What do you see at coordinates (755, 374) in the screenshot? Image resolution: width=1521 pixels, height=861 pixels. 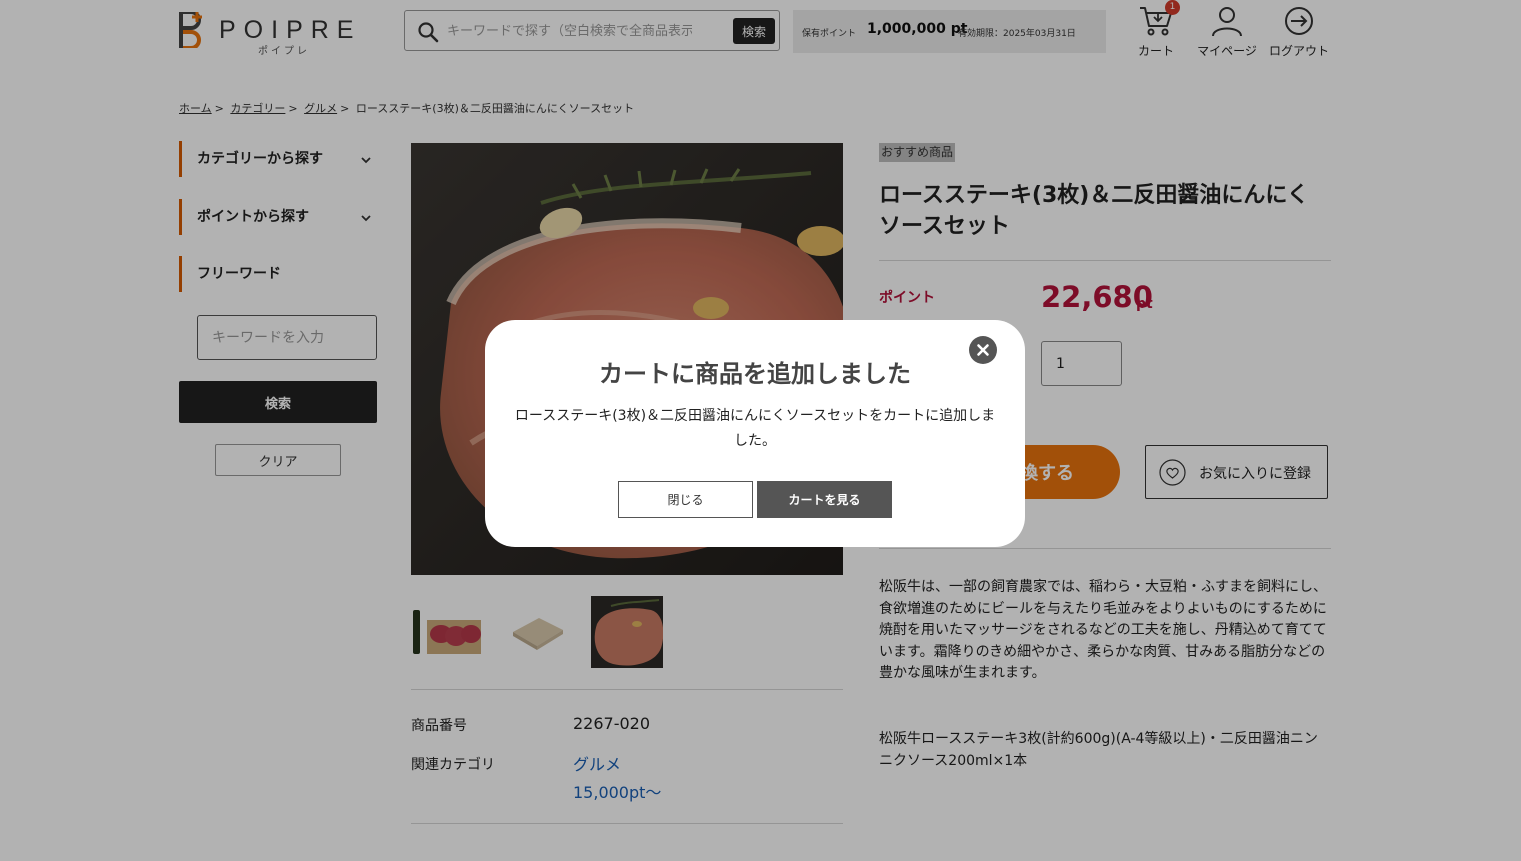 I see `modal-title: カートに商品を追加しました` at bounding box center [755, 374].